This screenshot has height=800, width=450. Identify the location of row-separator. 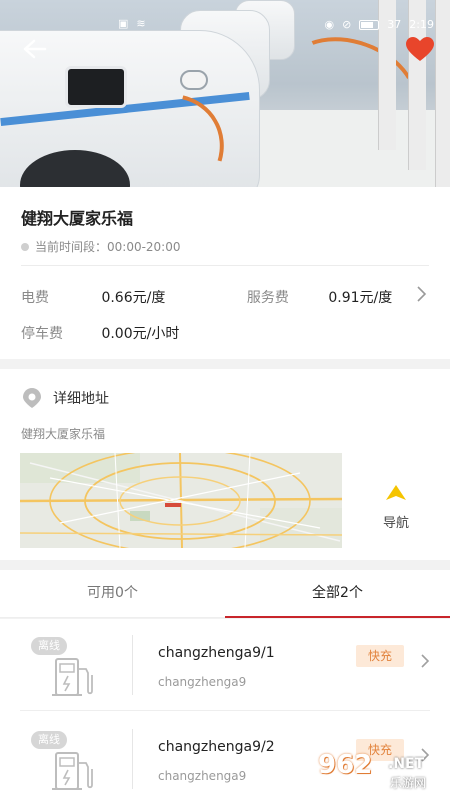
(225, 710).